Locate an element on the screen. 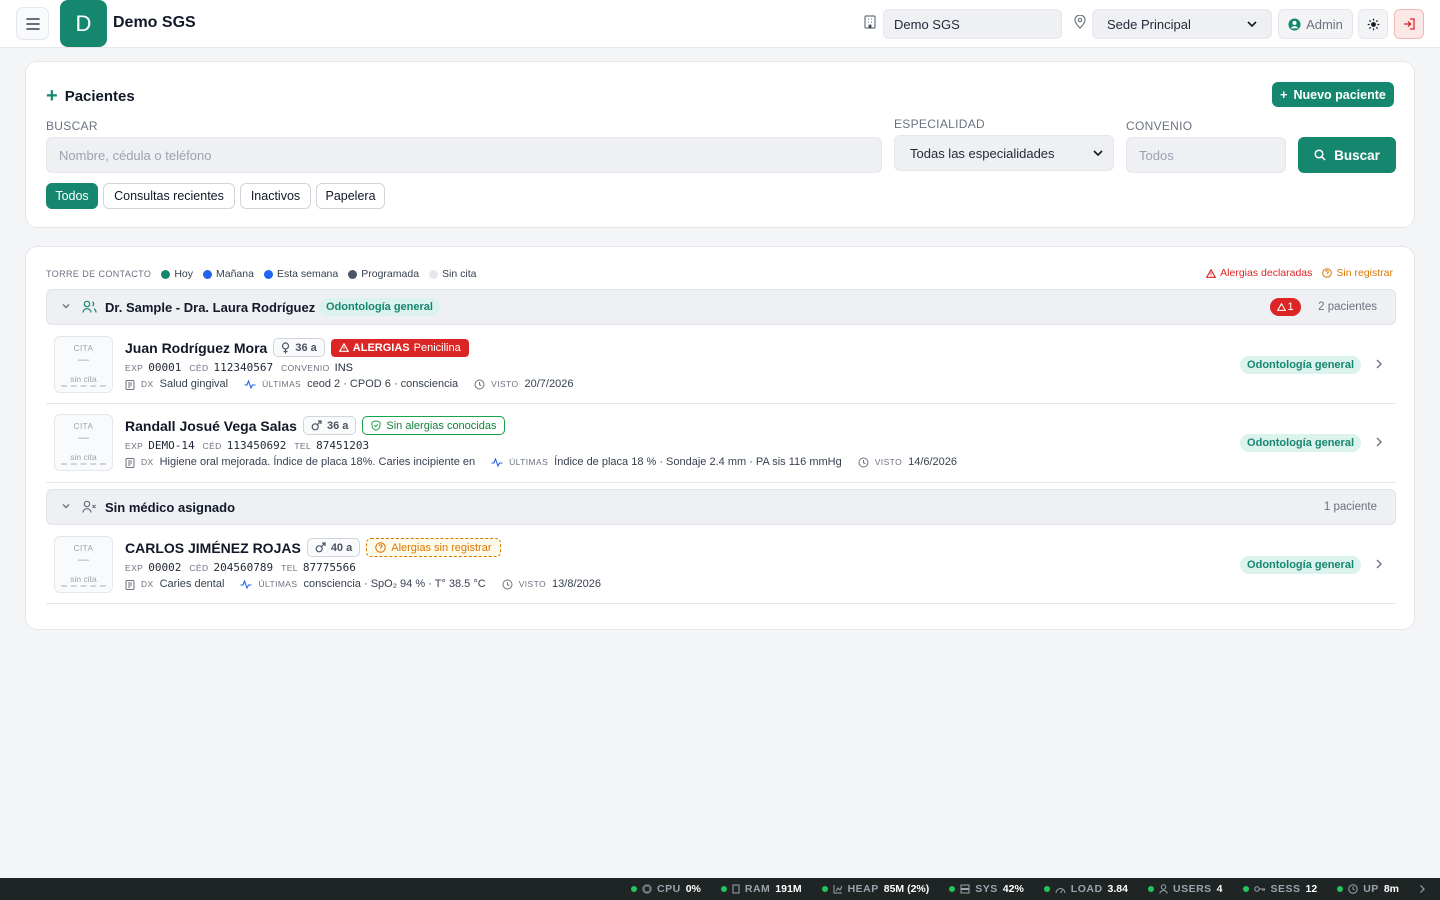 The width and height of the screenshot is (1440, 900). gauge-icon is located at coordinates (1060, 890).